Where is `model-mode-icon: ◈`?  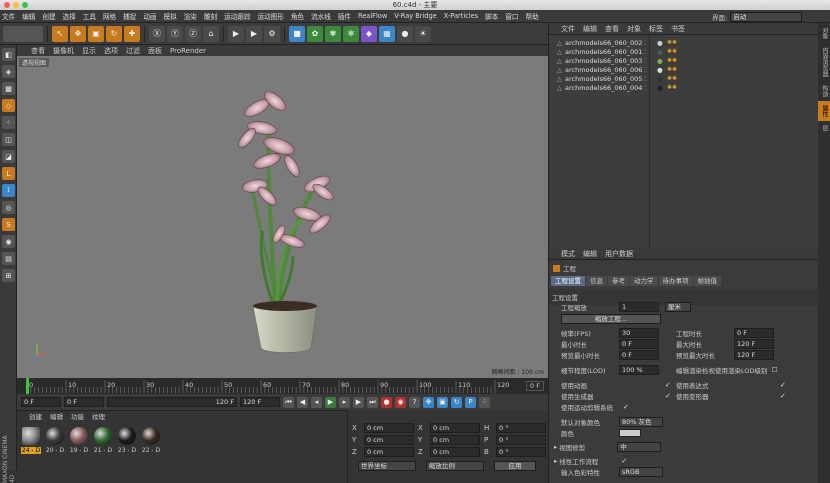 model-mode-icon: ◈ is located at coordinates (8, 71).